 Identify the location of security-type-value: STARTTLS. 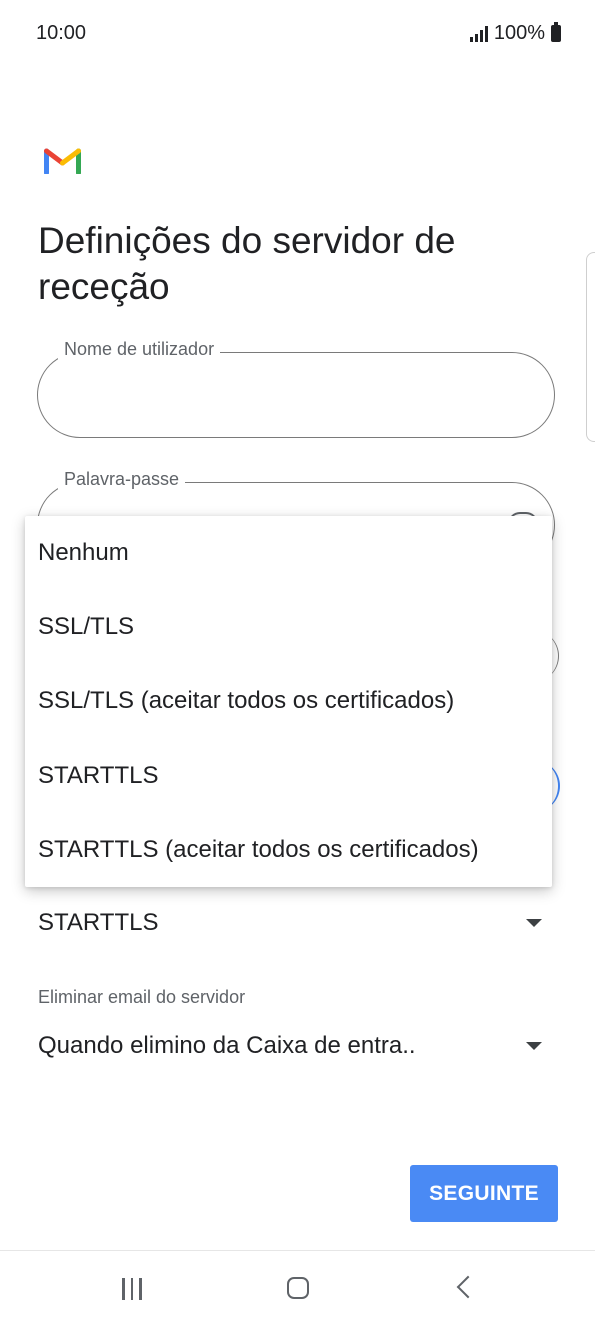
(98, 922).